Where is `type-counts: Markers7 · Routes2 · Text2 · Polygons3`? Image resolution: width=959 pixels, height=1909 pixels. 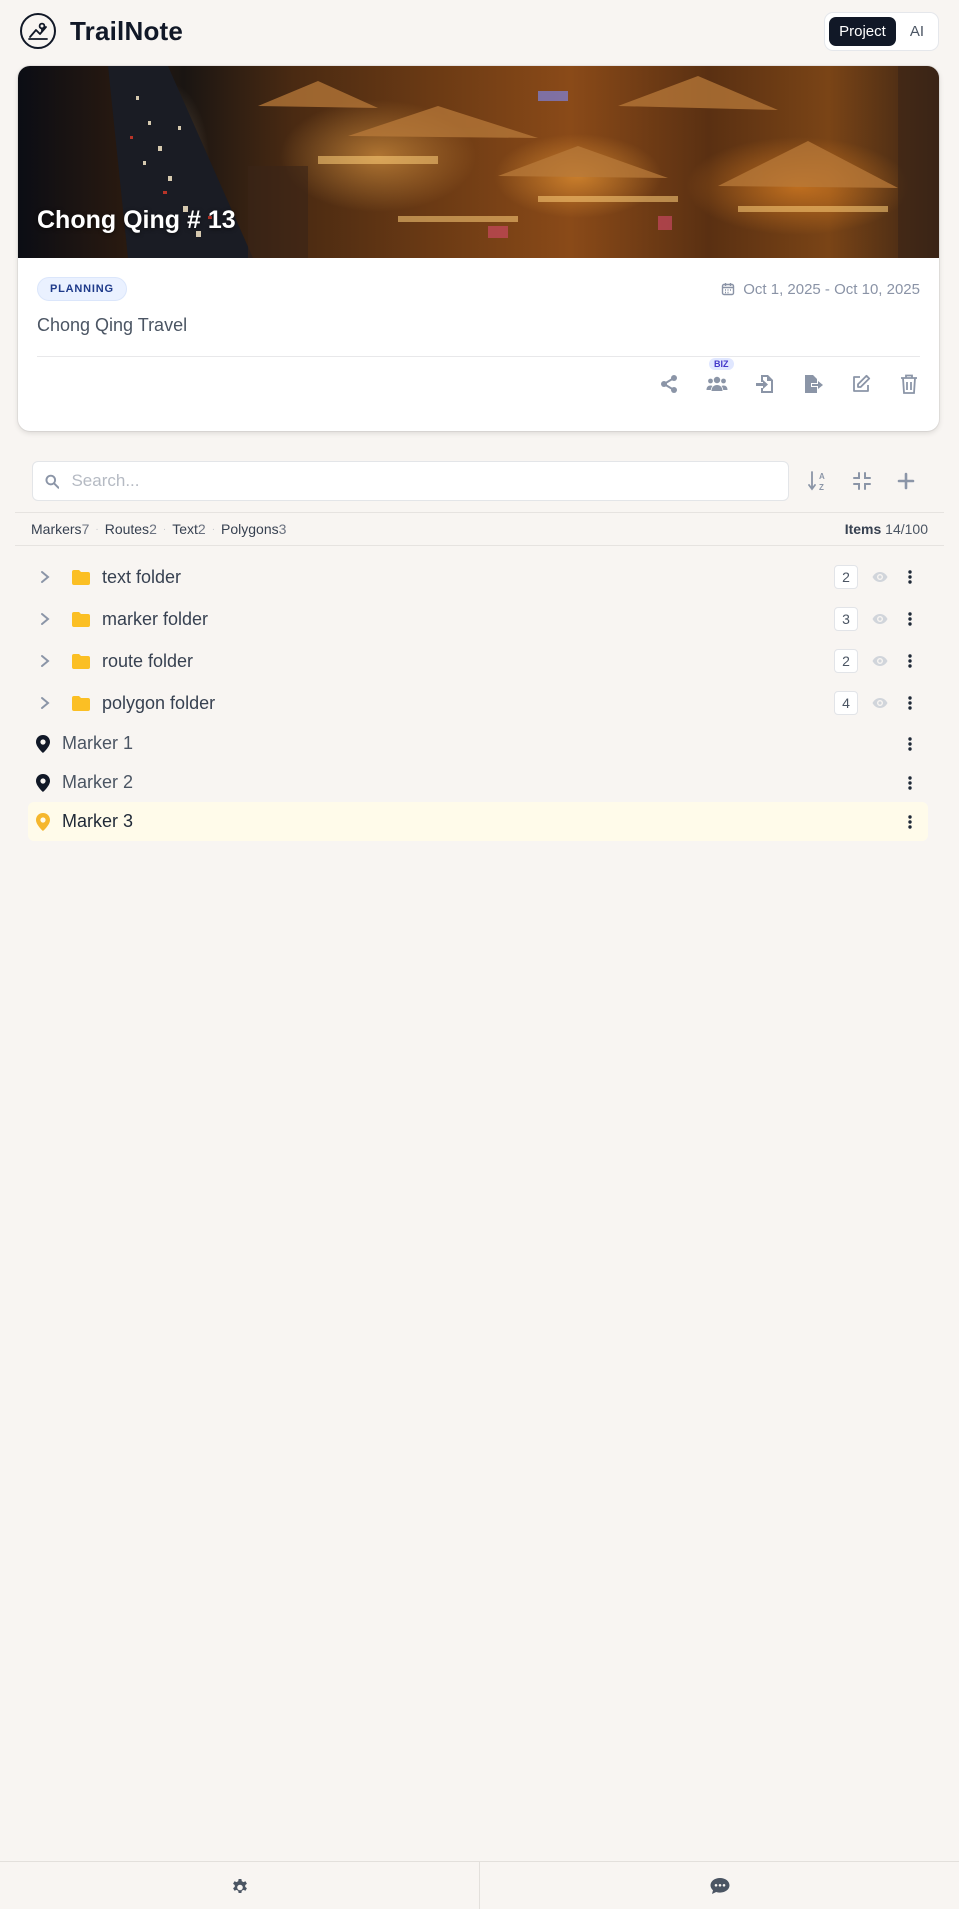
type-counts: Markers7 · Routes2 · Text2 · Polygons3 is located at coordinates (158, 529).